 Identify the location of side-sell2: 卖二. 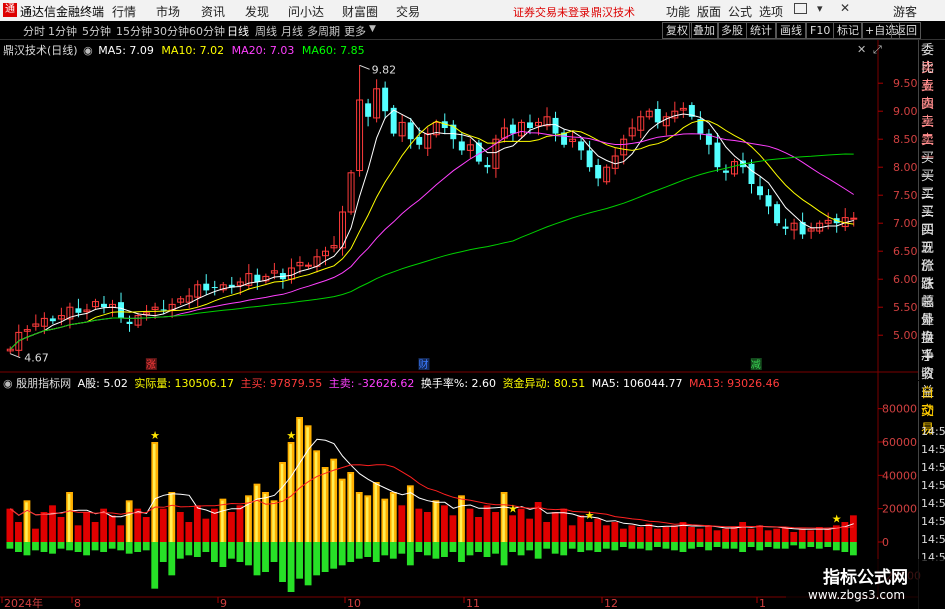
(933, 131).